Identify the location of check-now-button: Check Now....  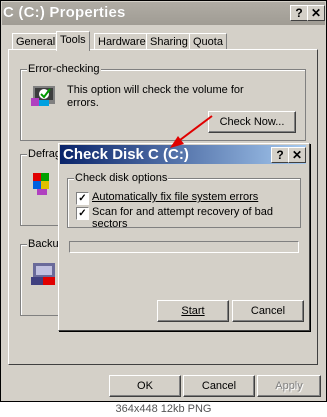
(252, 122).